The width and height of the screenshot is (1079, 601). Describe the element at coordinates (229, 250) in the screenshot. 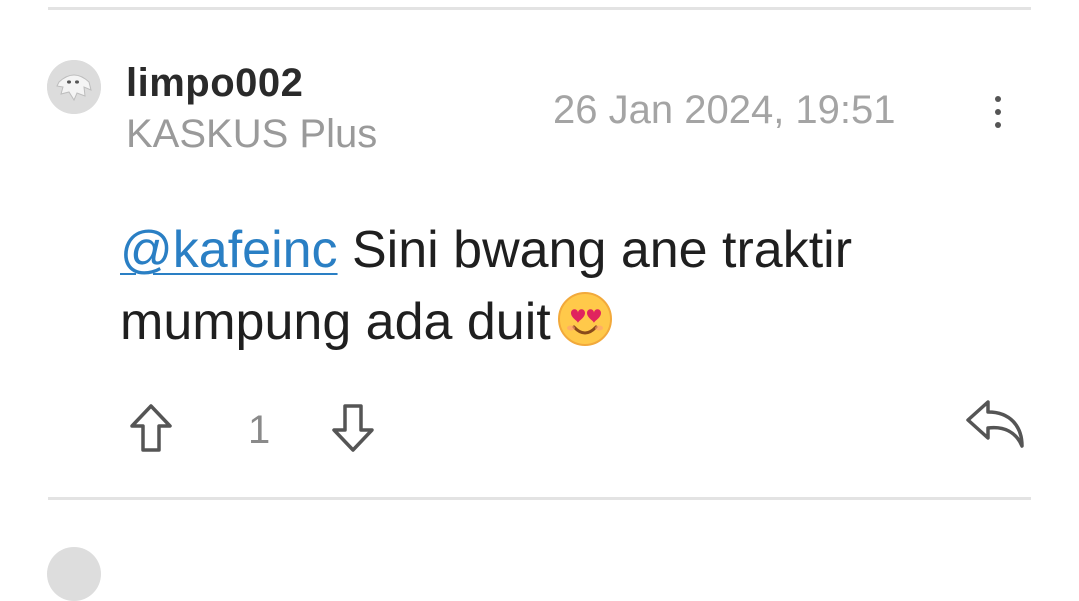

I see `user-mention-link: @kafeinc` at that location.